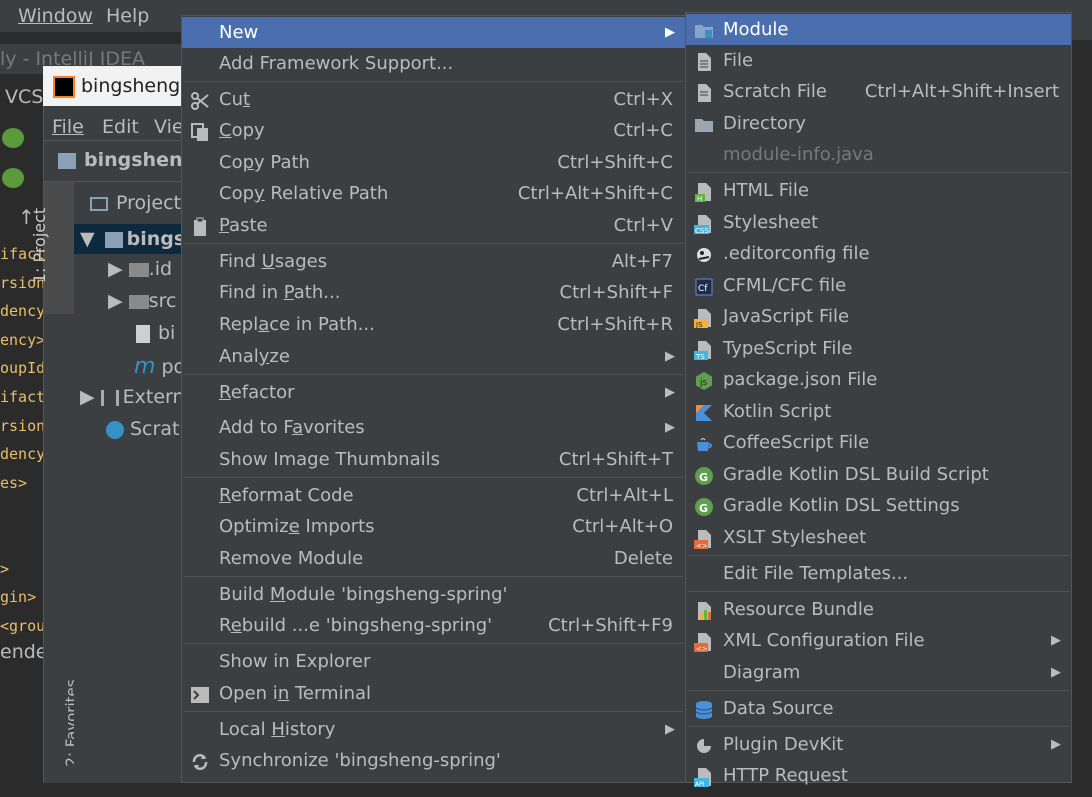 This screenshot has height=797, width=1092. What do you see at coordinates (433, 760) in the screenshot?
I see `context-menu-item-synchronize-bingsheng-spring: Synchronize 'bingsheng-spring'` at bounding box center [433, 760].